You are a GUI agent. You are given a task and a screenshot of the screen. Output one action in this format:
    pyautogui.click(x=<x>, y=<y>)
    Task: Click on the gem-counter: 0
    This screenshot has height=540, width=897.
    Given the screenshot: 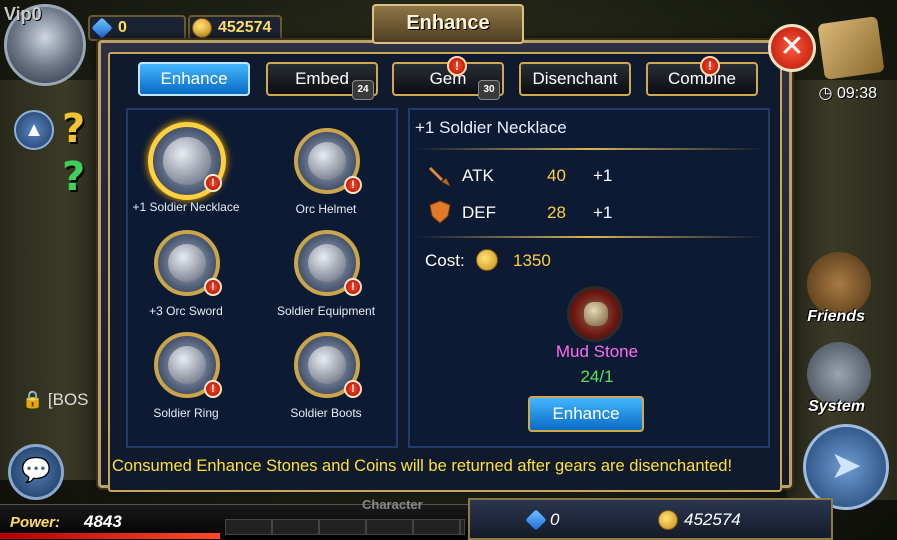 What is the action you would take?
    pyautogui.click(x=137, y=28)
    